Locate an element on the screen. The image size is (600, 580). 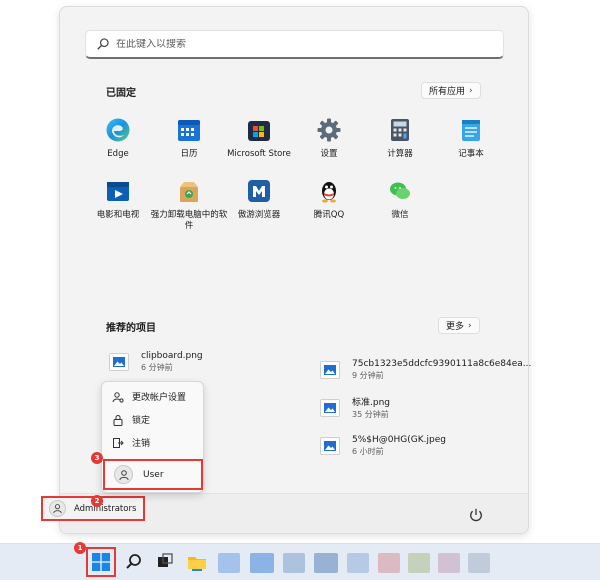
lock-label: 锁定 is located at coordinates (141, 421).